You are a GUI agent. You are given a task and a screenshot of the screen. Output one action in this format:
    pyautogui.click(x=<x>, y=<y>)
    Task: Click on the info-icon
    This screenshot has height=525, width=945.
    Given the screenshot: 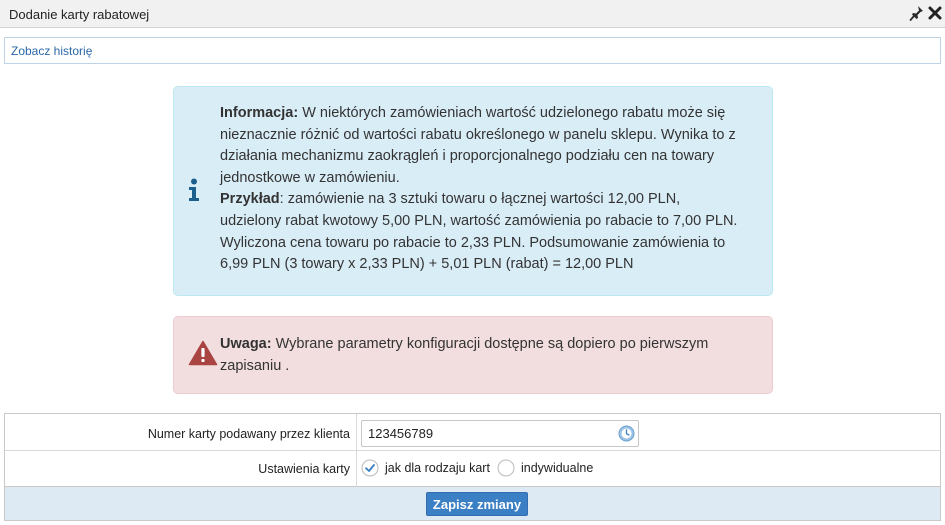 What is the action you would take?
    pyautogui.click(x=194, y=190)
    